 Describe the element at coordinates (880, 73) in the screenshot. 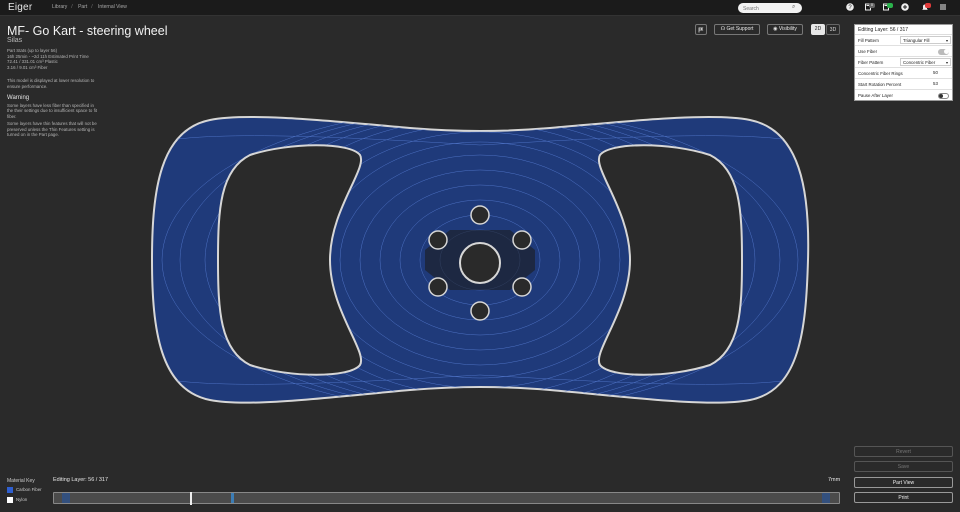

I see `rings-label: Concentric Fiber Rings` at that location.